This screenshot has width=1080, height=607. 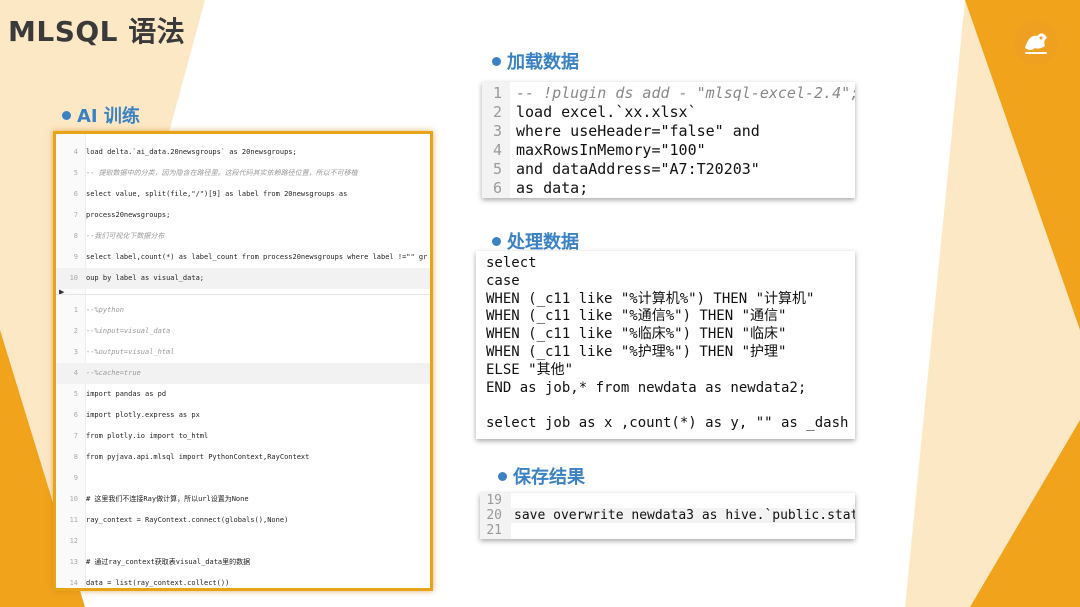 What do you see at coordinates (147, 436) in the screenshot?
I see `code-text: from plotly.io import to_html` at bounding box center [147, 436].